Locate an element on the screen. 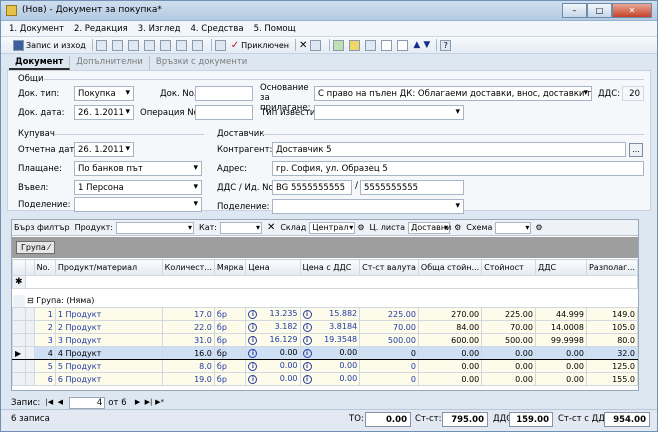 The width and height of the screenshot is (658, 432). col-price: Цена is located at coordinates (273, 267).